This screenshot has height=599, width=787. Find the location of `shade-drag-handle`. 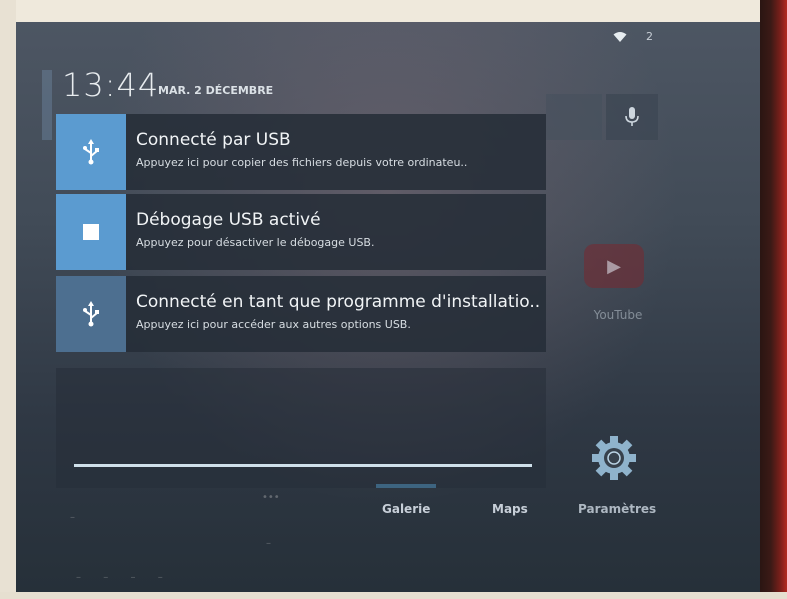

shade-drag-handle is located at coordinates (303, 465).